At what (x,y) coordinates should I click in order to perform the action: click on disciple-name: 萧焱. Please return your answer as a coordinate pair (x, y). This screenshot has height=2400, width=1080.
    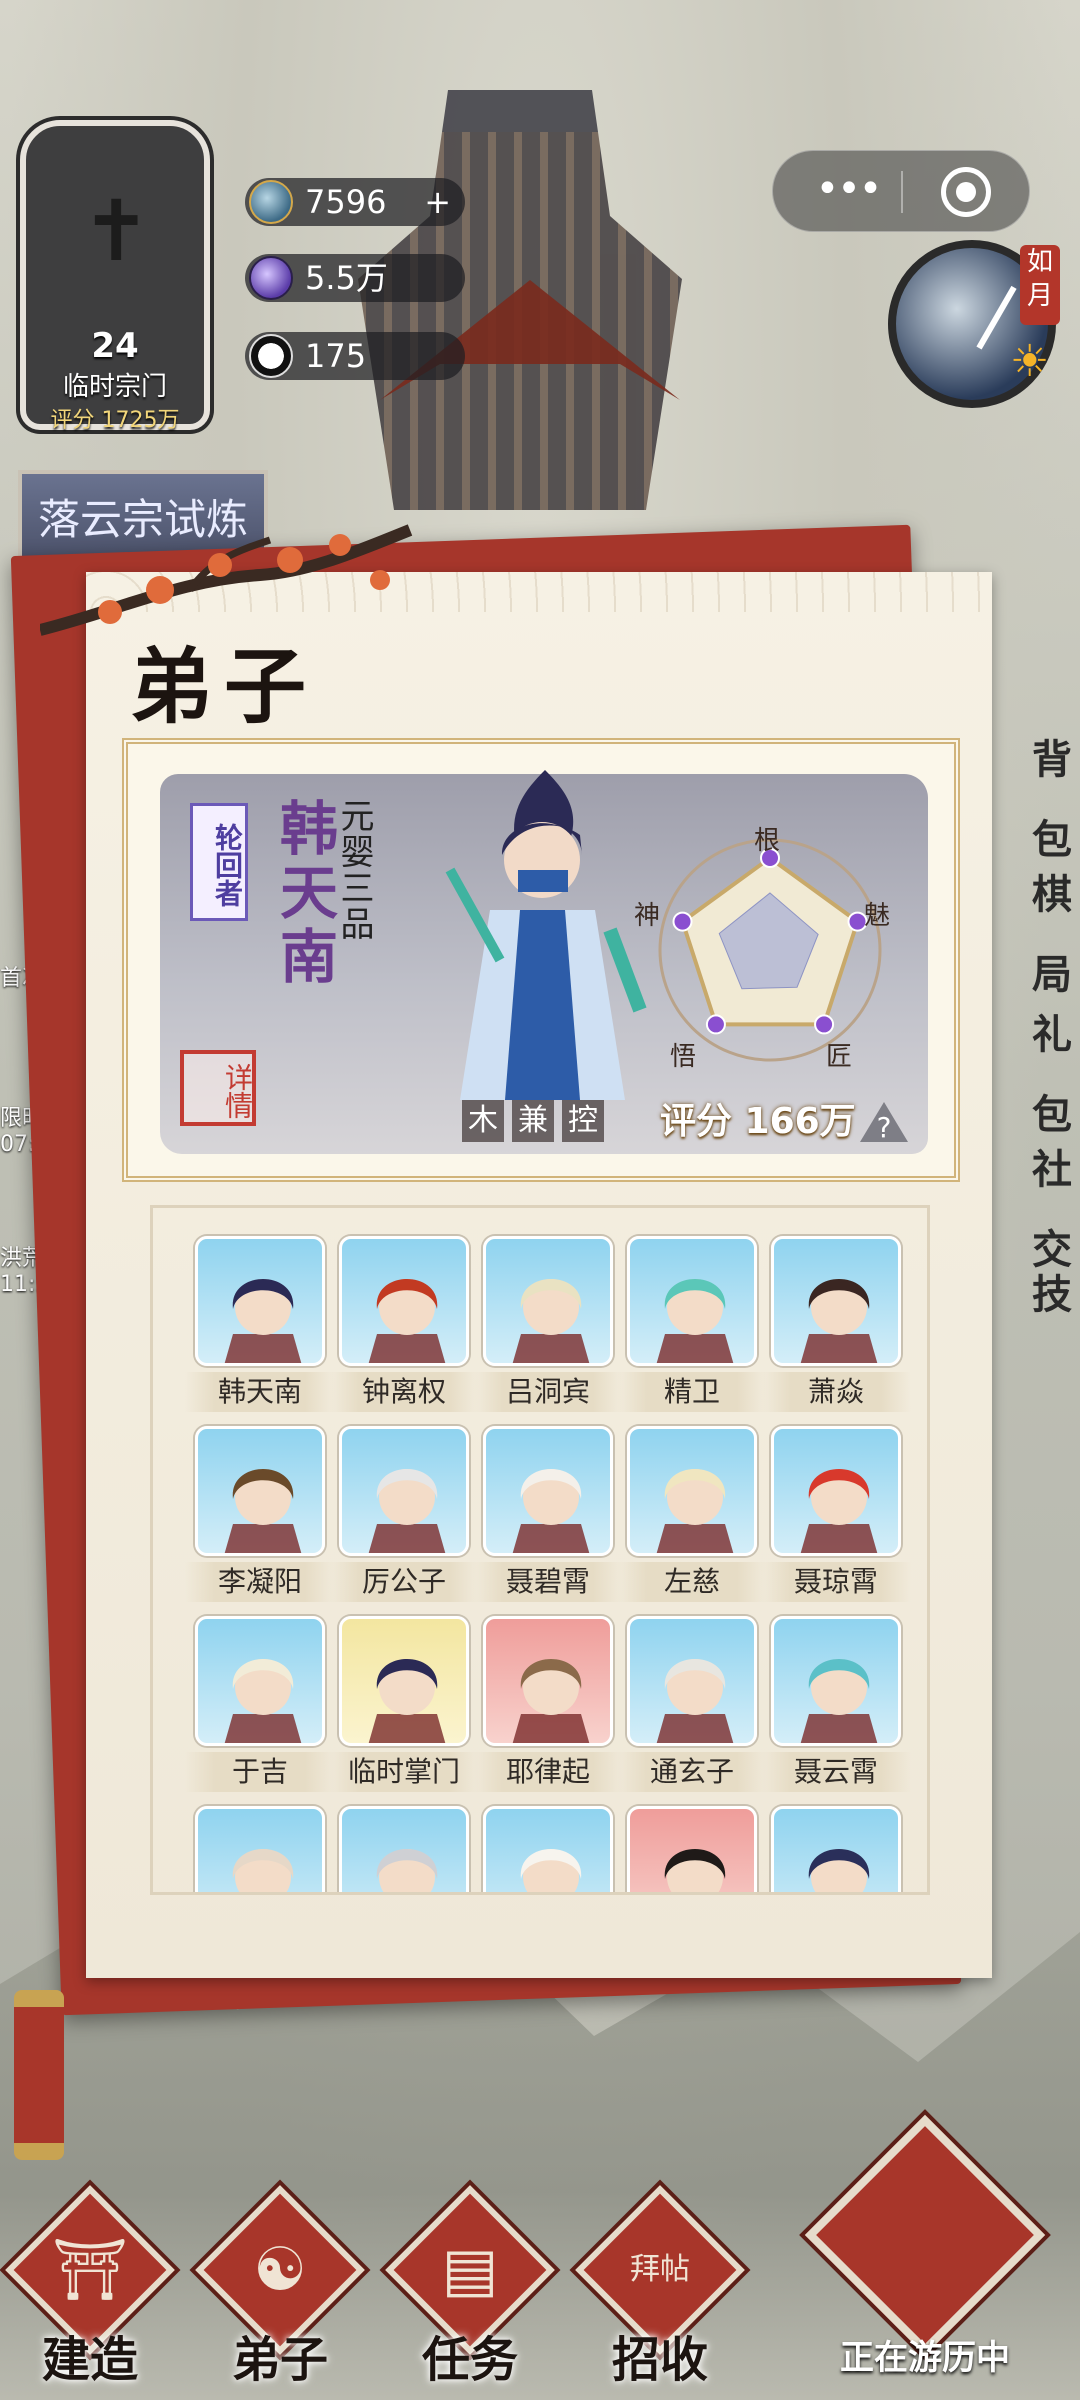
    Looking at the image, I should click on (836, 1392).